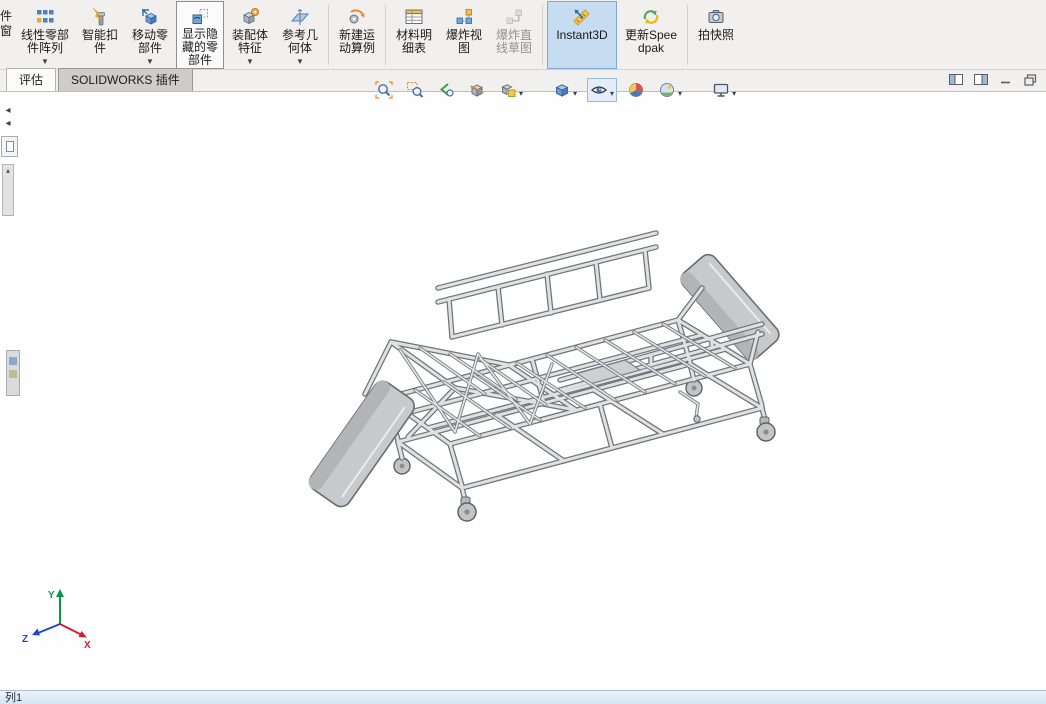 Image resolution: width=1046 pixels, height=704 pixels. Describe the element at coordinates (1030, 79) in the screenshot. I see `restore-window-icon` at that location.